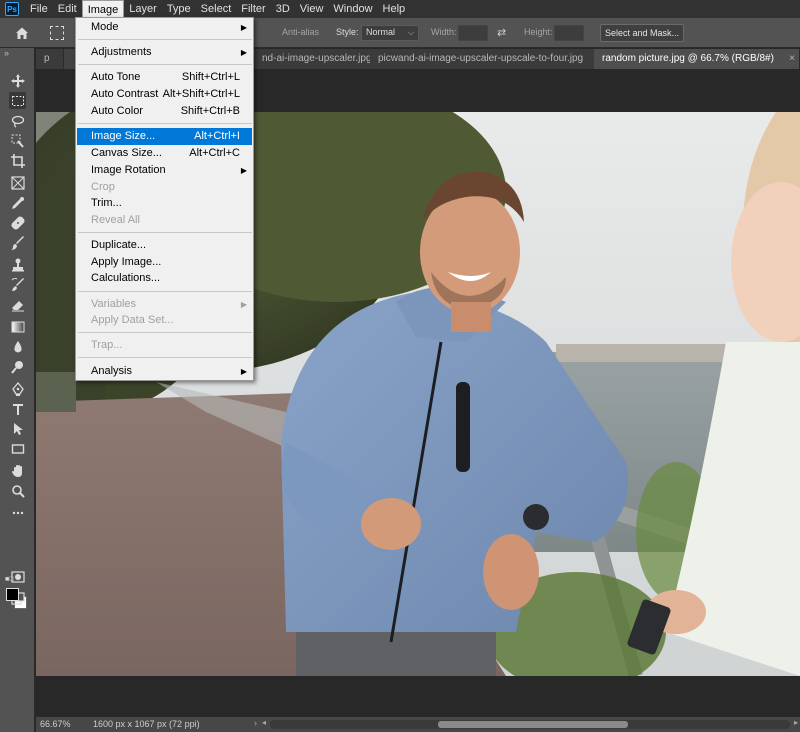 Image resolution: width=800 pixels, height=732 pixels. What do you see at coordinates (143, 9) in the screenshot?
I see `menu-layer: Layer` at bounding box center [143, 9].